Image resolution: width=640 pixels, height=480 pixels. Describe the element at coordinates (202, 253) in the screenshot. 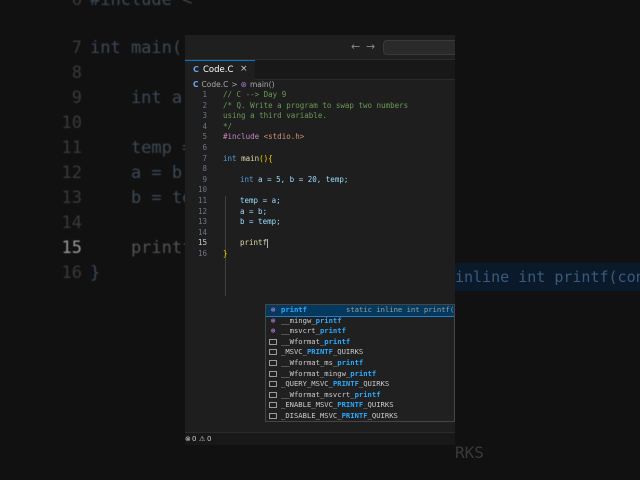

I see `line-number: 16` at that location.